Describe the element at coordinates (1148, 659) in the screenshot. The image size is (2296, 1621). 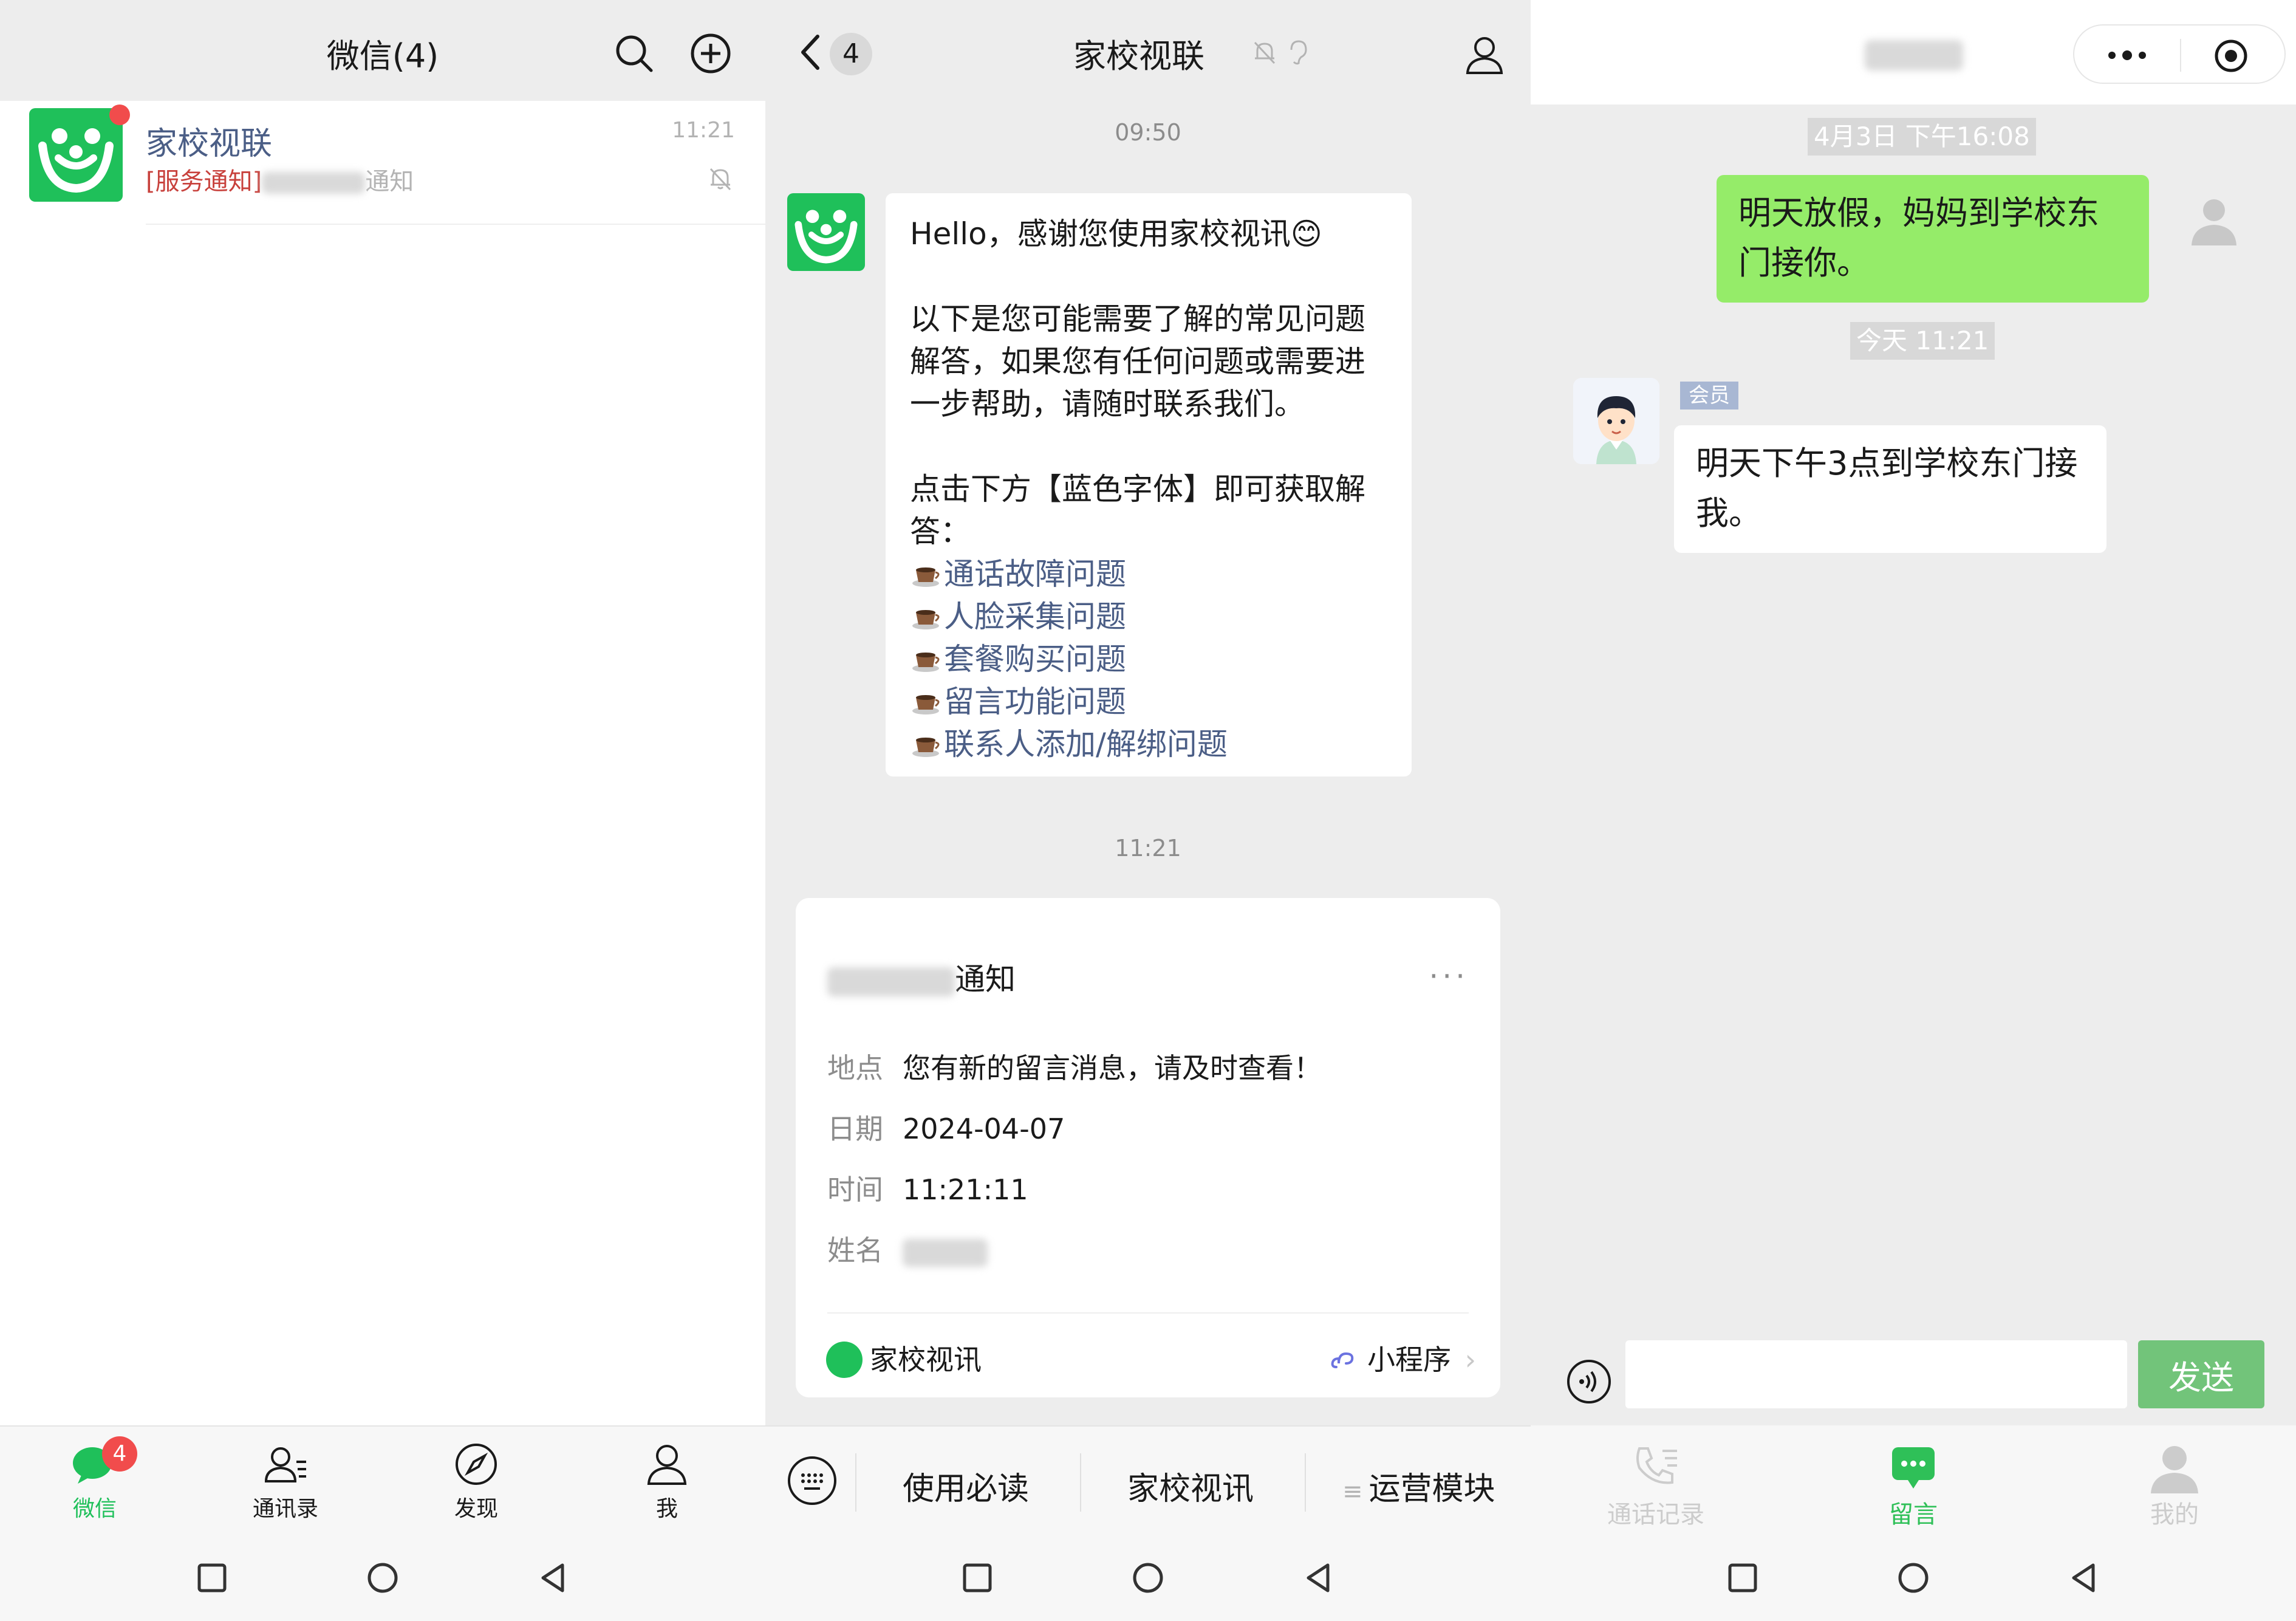
I see `faq-link: 套餐购买问题` at that location.